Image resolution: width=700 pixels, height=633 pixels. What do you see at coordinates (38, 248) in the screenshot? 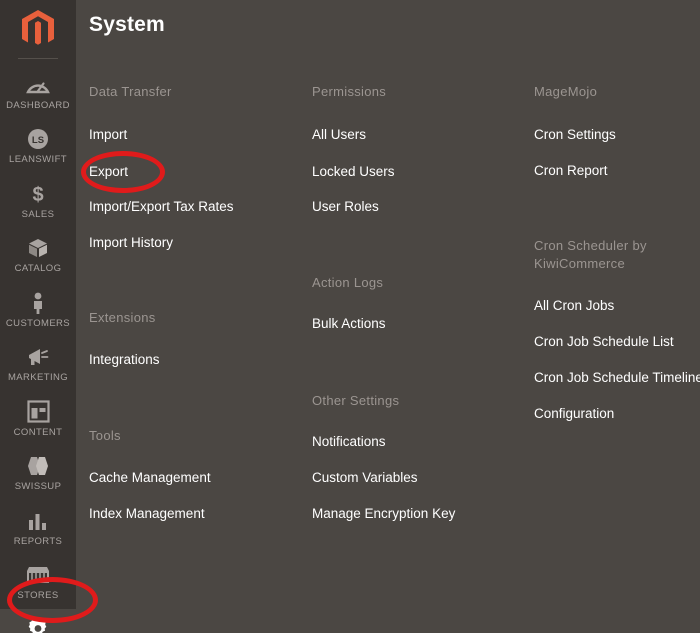
I see `box-icon` at bounding box center [38, 248].